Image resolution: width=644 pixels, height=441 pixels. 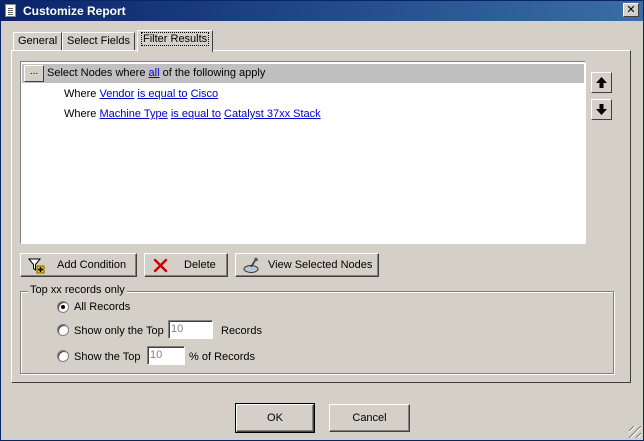 What do you see at coordinates (200, 265) in the screenshot?
I see `delete-label: Delete` at bounding box center [200, 265].